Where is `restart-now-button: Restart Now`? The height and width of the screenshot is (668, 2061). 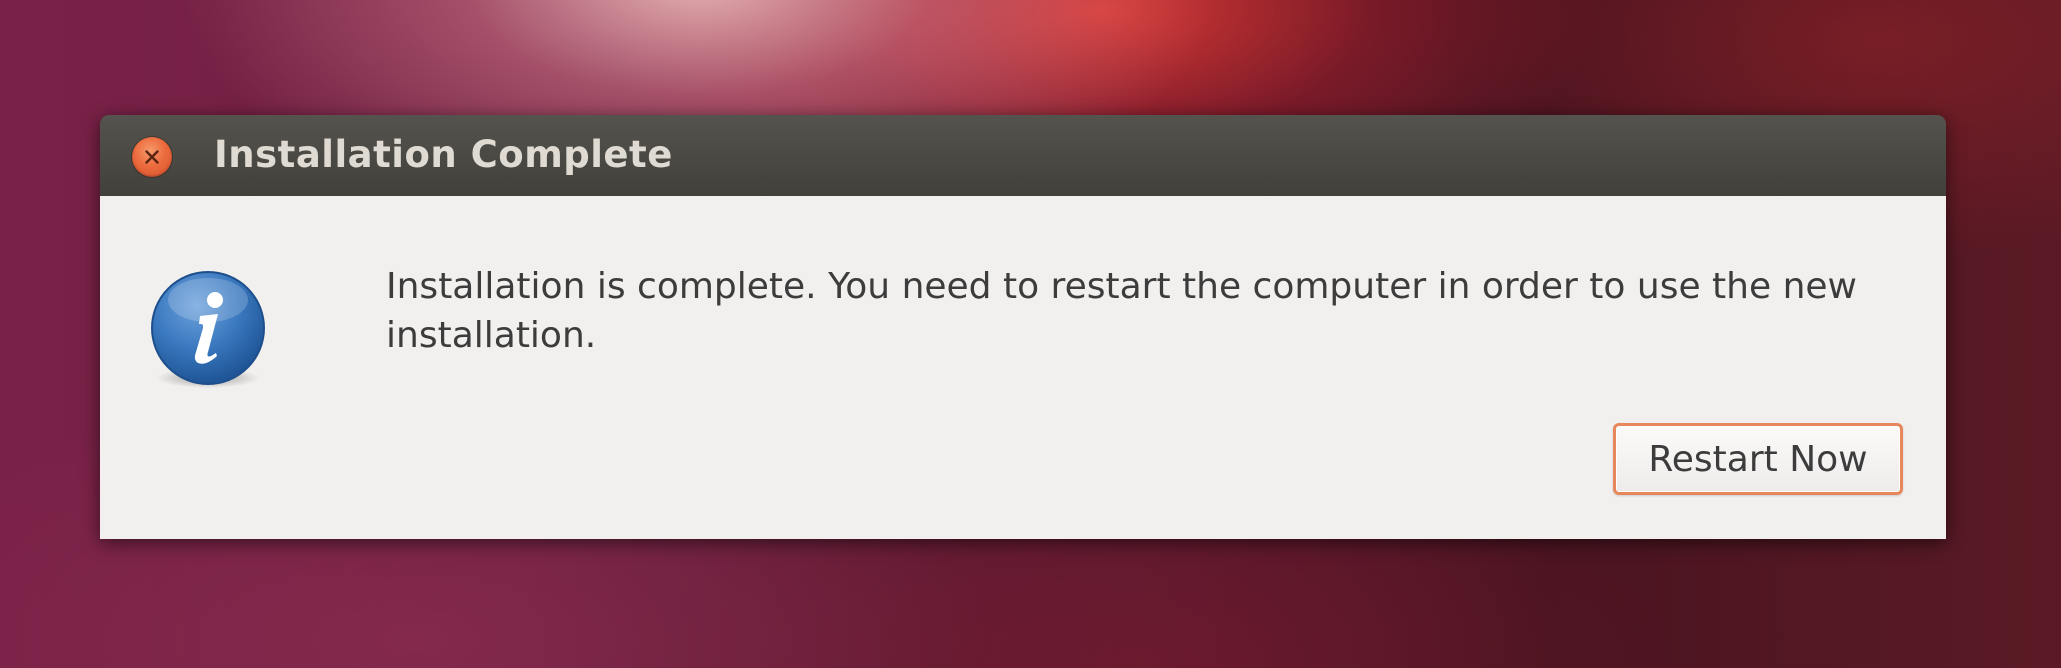 restart-now-button: Restart Now is located at coordinates (1758, 459).